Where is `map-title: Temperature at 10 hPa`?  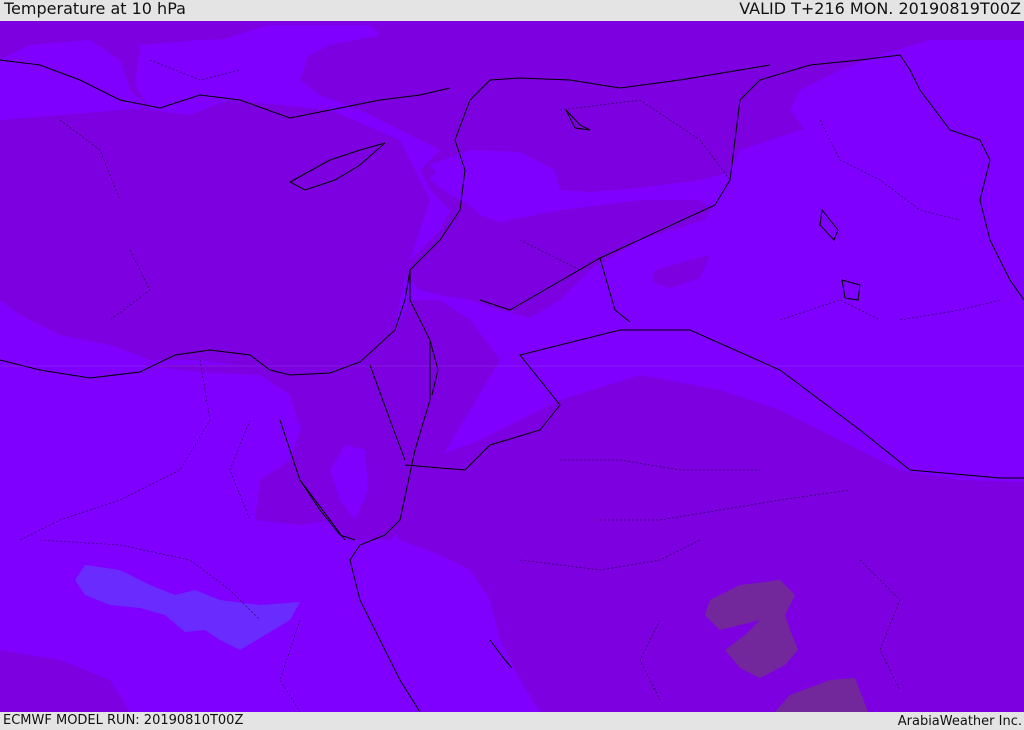 map-title: Temperature at 10 hPa is located at coordinates (95, 9).